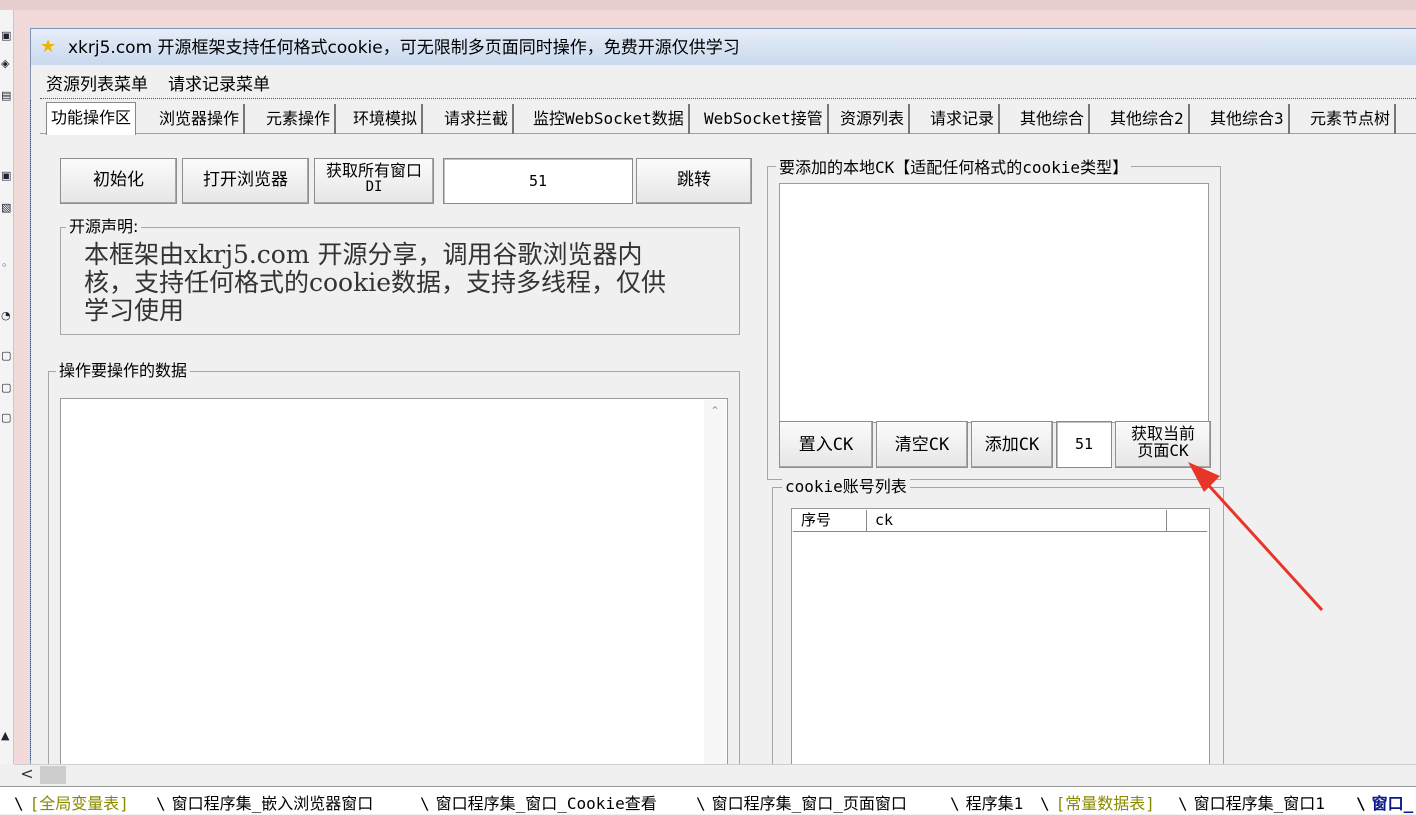 This screenshot has height=815, width=1416. I want to click on horizontal-scrollbar, so click(715, 775).